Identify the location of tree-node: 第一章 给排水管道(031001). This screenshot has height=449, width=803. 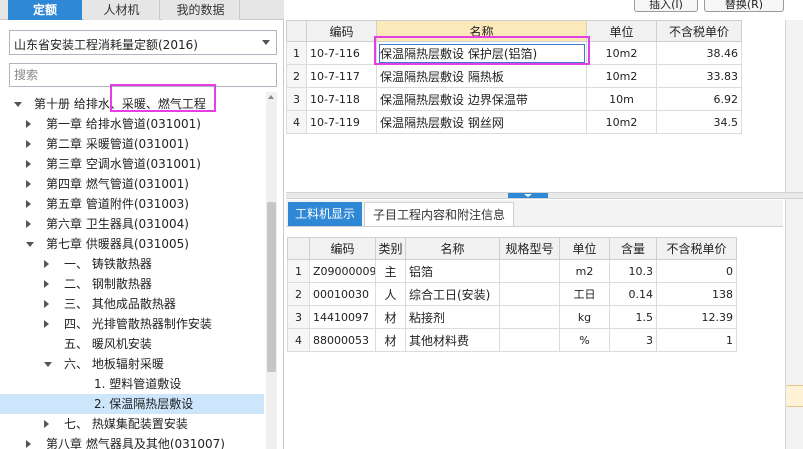
(132, 124).